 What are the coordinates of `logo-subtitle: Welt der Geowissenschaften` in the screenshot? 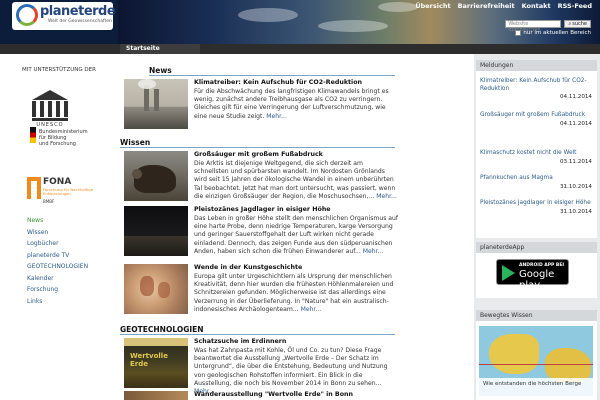 It's located at (80, 21).